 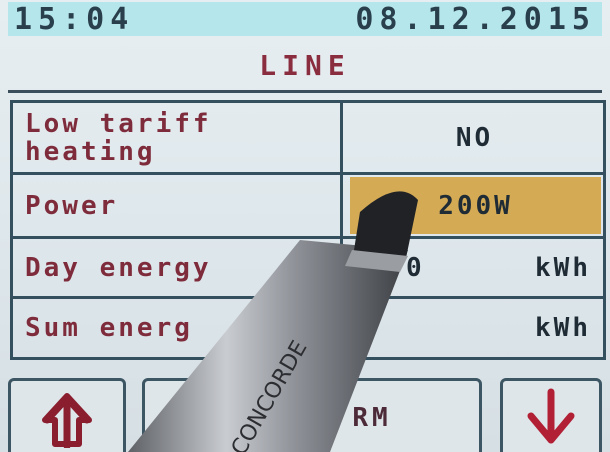 I want to click on row-value: 0 kWh, so click(x=474, y=267).